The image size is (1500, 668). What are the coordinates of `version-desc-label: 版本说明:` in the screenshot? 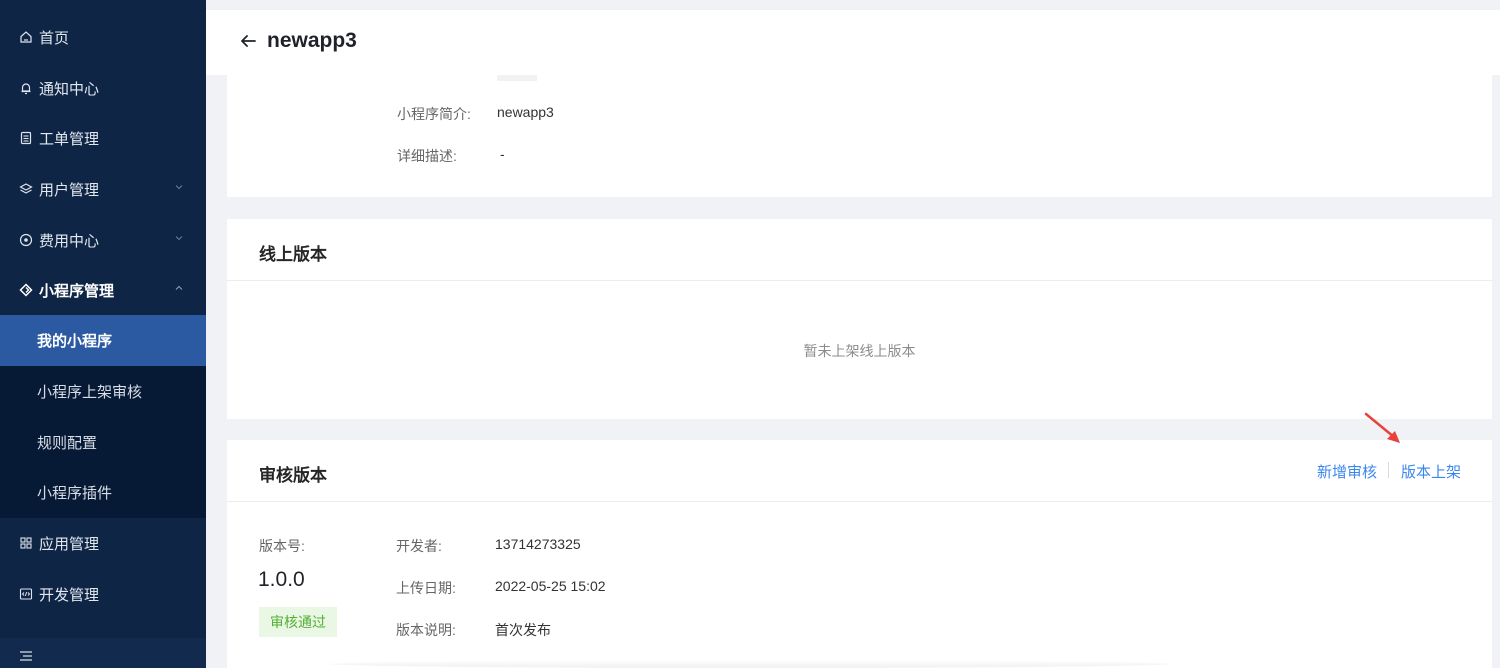 It's located at (426, 630).